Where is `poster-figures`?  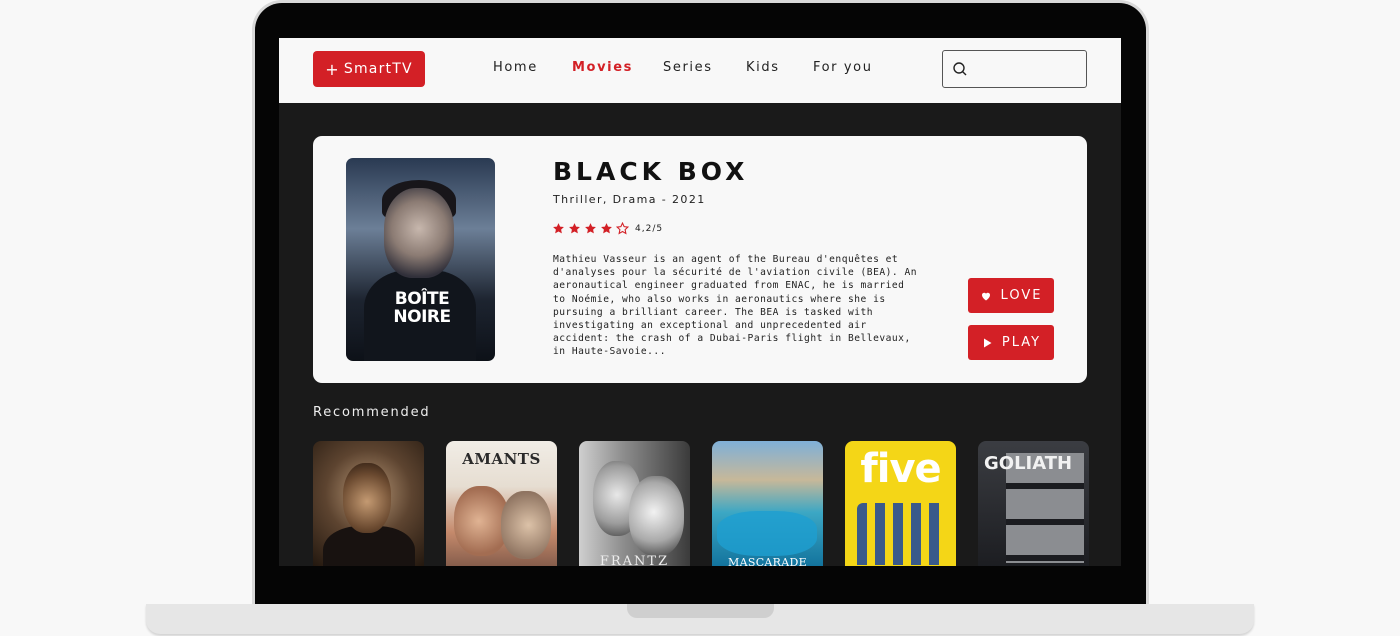
poster-figures is located at coordinates (901, 534).